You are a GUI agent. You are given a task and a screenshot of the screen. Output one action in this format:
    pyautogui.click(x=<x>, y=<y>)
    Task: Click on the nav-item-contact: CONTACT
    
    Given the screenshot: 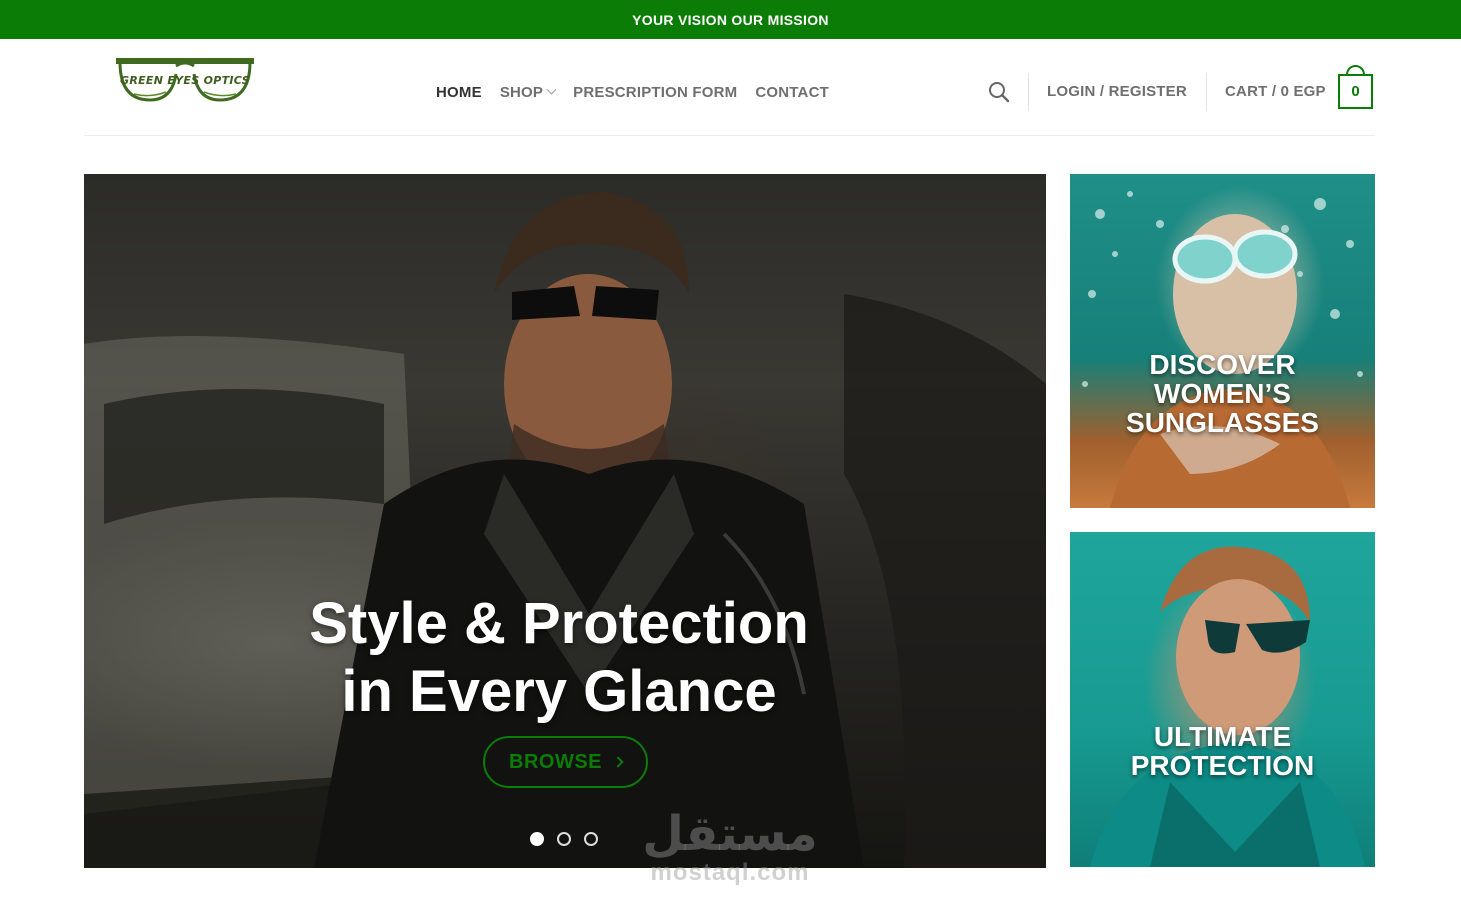 What is the action you would take?
    pyautogui.click(x=792, y=92)
    